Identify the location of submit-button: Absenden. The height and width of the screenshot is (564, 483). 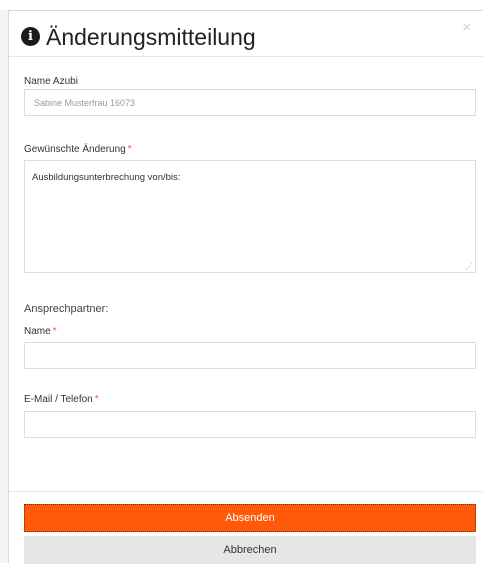
(250, 518).